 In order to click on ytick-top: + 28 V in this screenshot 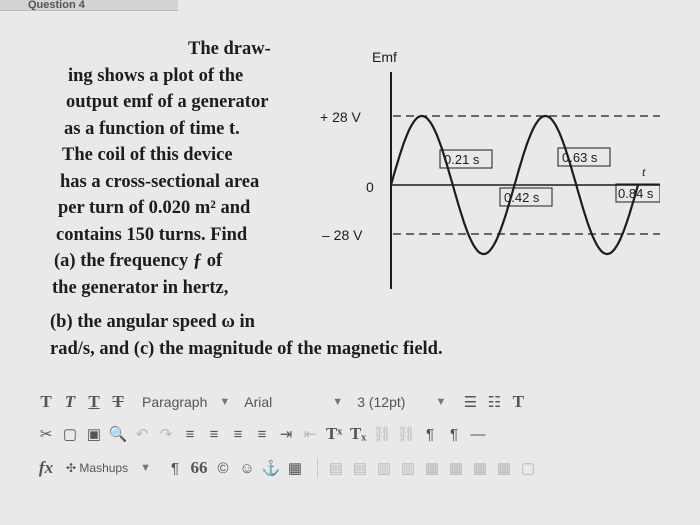, I will do `click(341, 117)`.